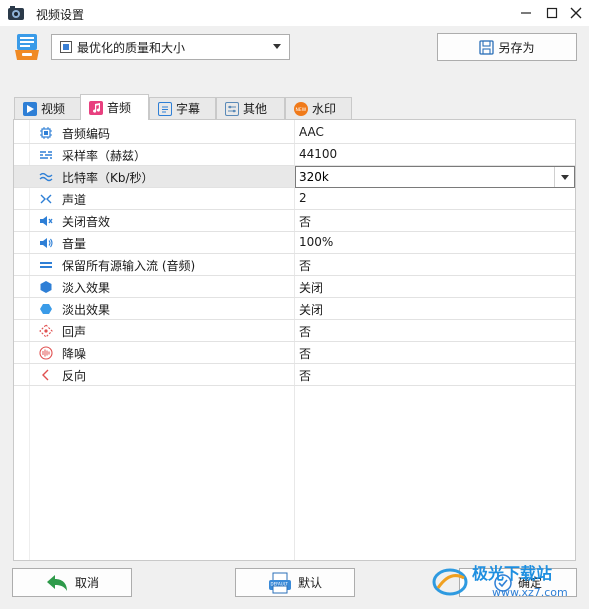  I want to click on reverse-icon, so click(46, 375).